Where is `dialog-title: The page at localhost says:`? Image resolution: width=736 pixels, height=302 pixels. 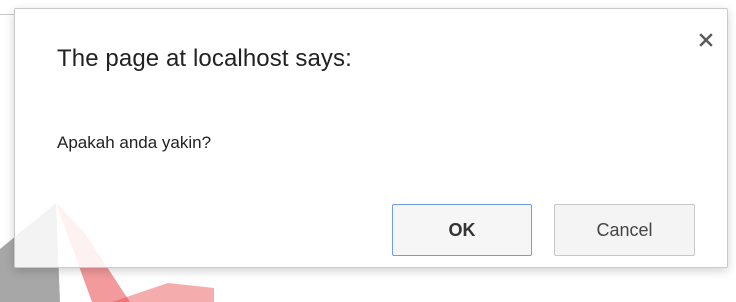
dialog-title: The page at localhost says: is located at coordinates (204, 58).